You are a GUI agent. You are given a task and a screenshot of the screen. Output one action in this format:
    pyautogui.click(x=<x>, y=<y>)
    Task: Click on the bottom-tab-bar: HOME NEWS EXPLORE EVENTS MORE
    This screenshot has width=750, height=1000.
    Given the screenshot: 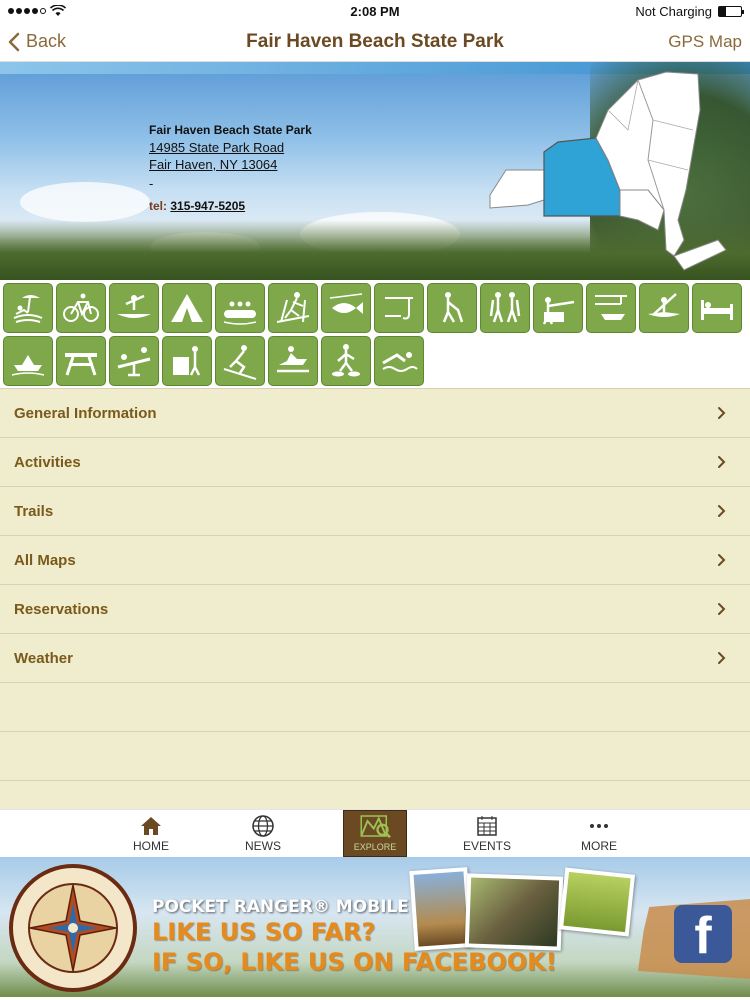 What is the action you would take?
    pyautogui.click(x=375, y=833)
    